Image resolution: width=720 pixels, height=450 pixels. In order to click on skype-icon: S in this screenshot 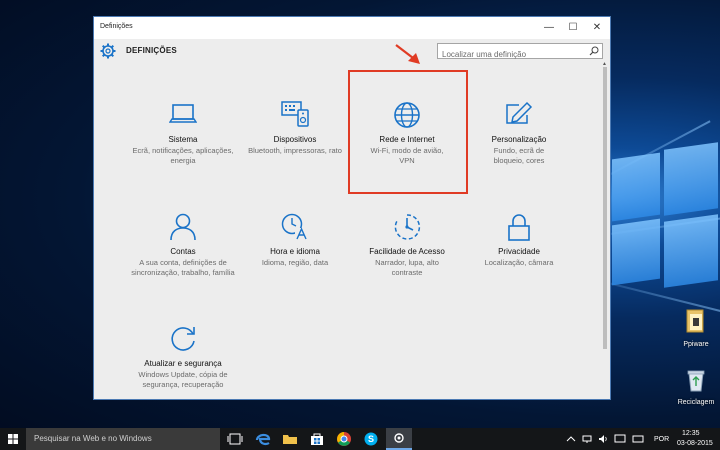, I will do `click(371, 439)`.